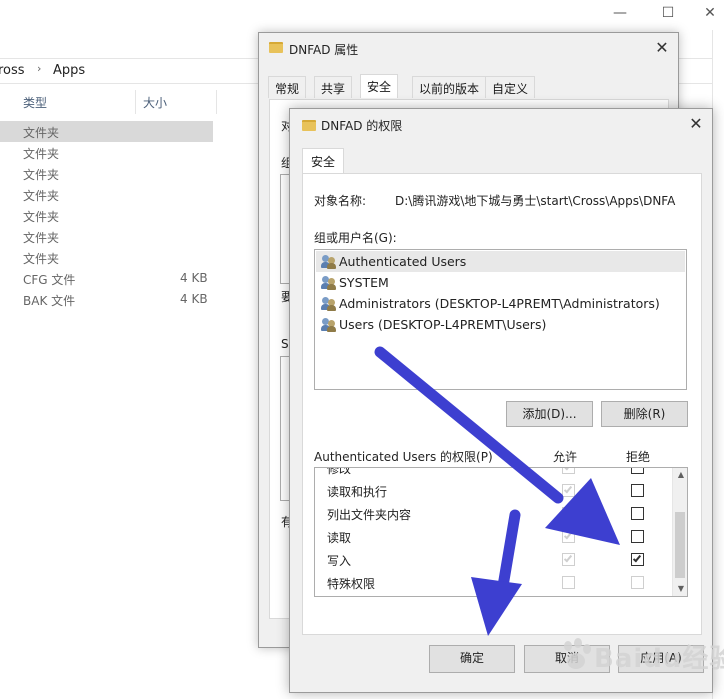  I want to click on permission-name: 读取, so click(339, 538).